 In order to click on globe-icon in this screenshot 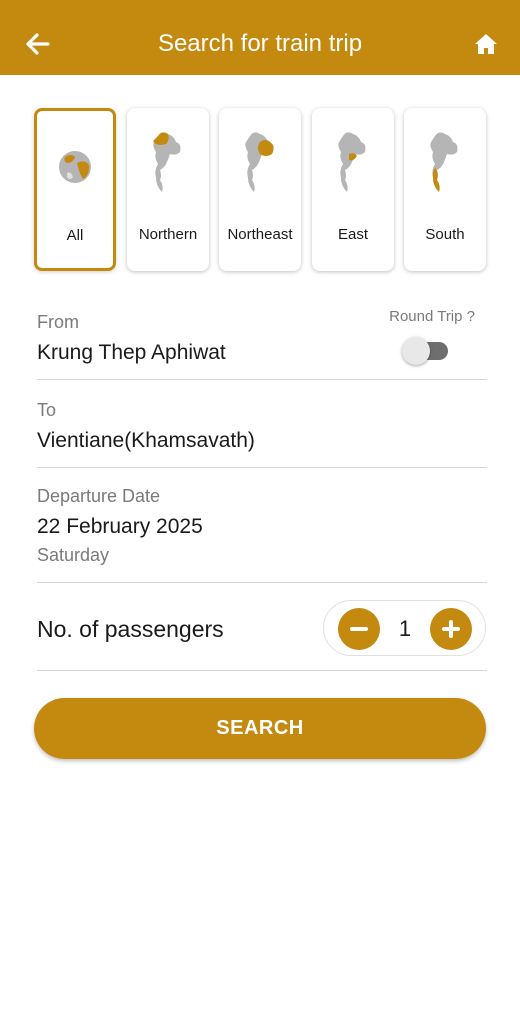, I will do `click(75, 167)`.